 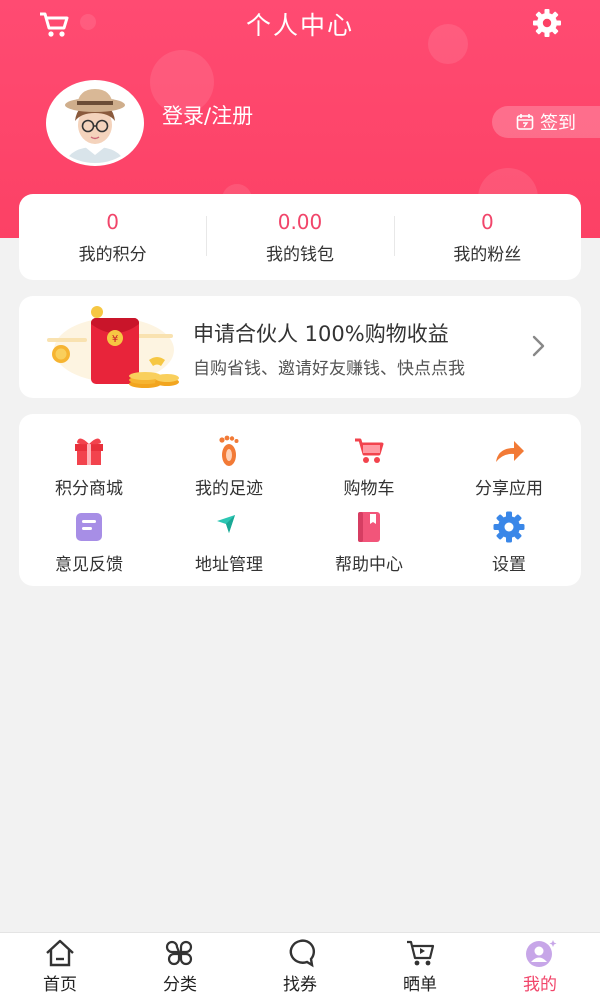 I want to click on profile-icon, so click(x=541, y=953).